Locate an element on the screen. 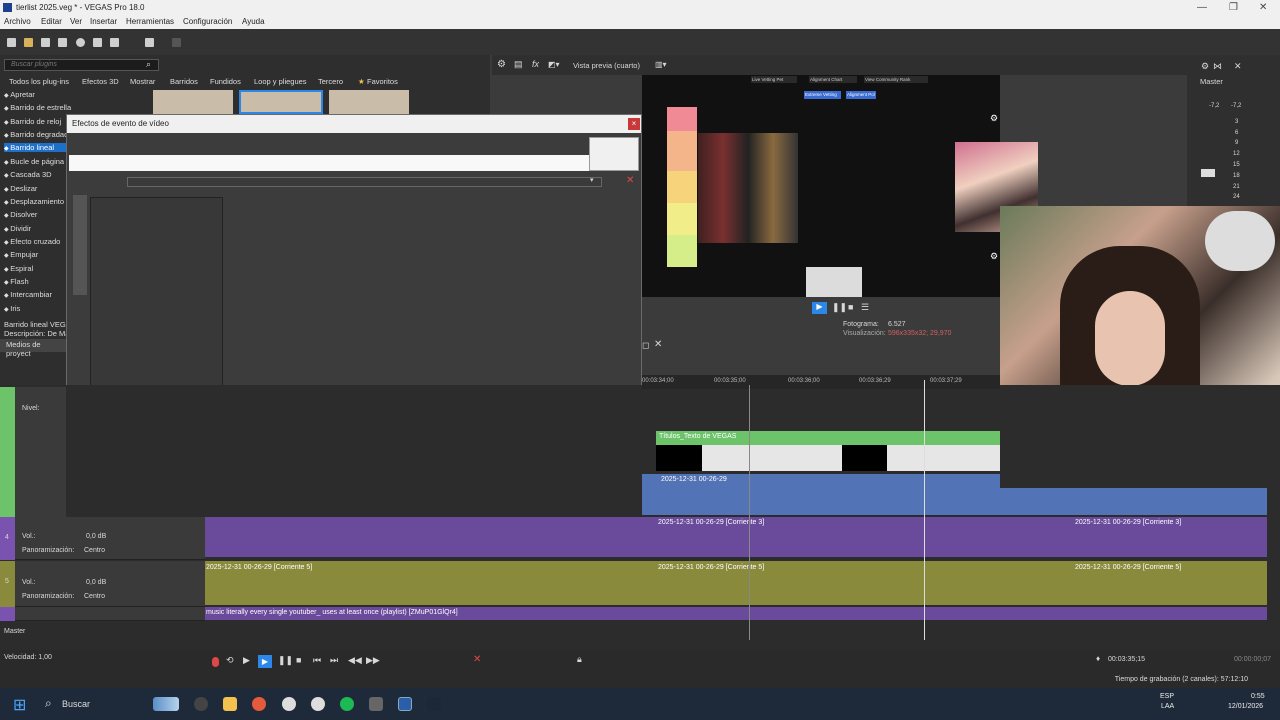  redo-icon is located at coordinates (176, 42).